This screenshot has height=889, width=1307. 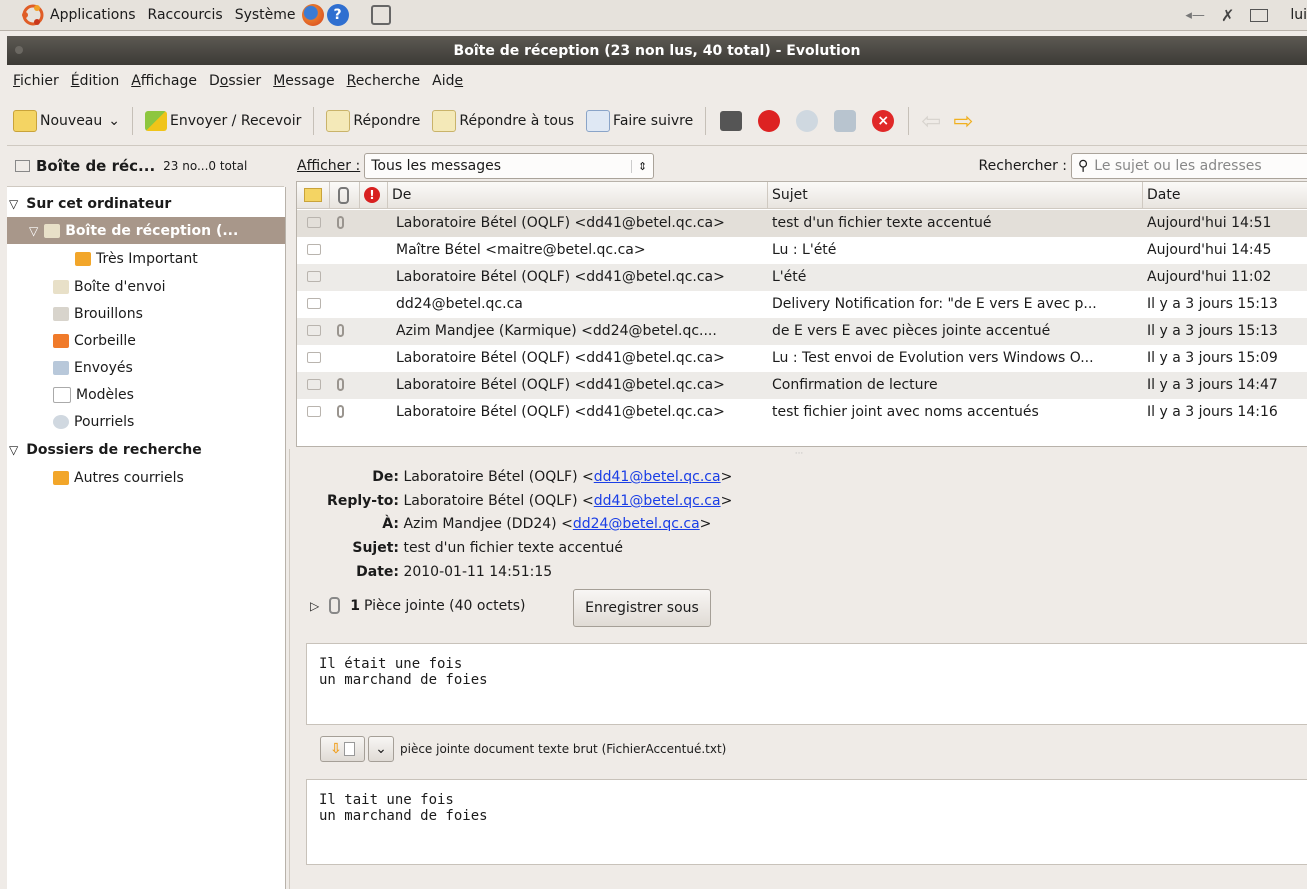 I want to click on attachment-menu-button: ⌄, so click(x=381, y=749).